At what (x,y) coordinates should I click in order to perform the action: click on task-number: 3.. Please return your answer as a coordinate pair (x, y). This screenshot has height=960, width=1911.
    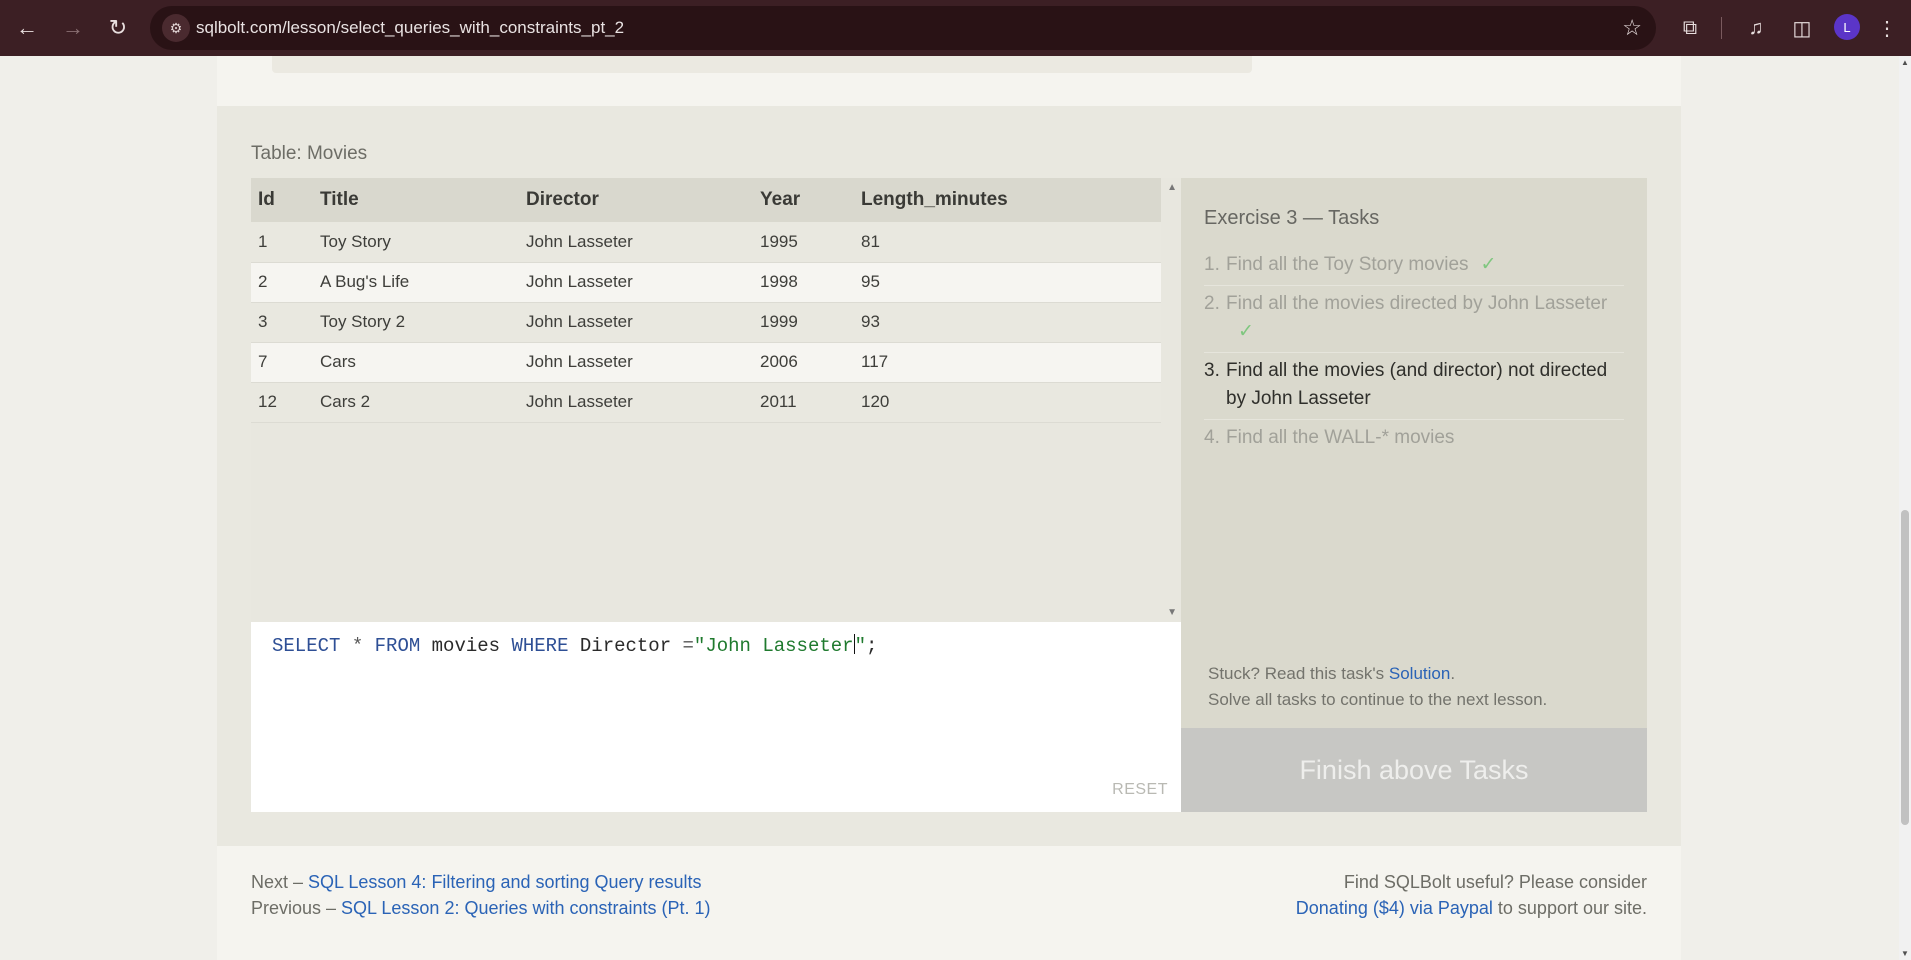
    Looking at the image, I should click on (1212, 370).